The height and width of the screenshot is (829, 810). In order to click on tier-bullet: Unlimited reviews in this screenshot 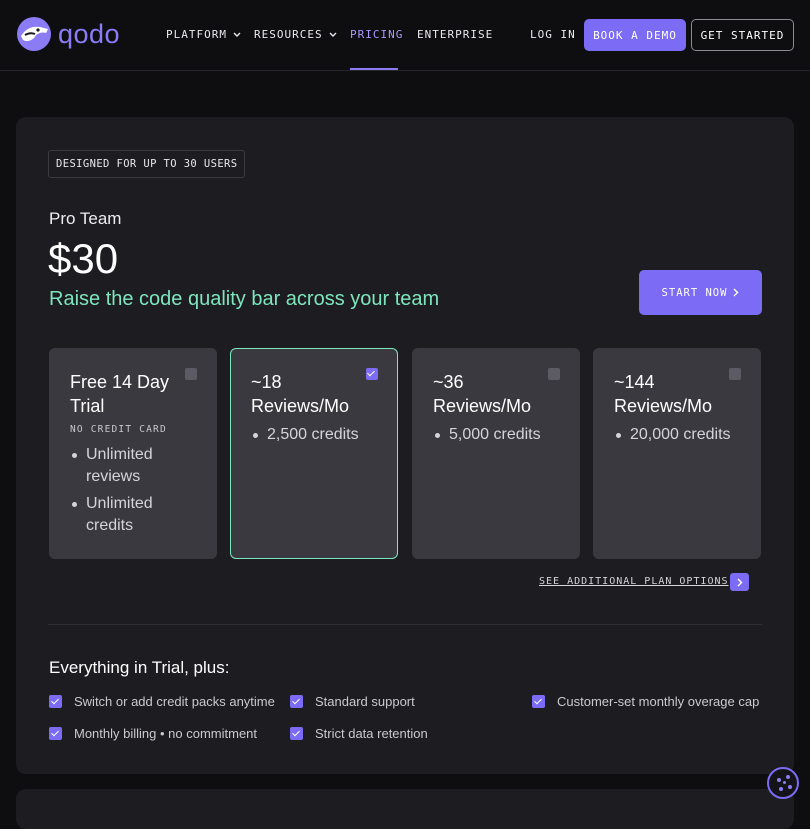, I will do `click(135, 466)`.